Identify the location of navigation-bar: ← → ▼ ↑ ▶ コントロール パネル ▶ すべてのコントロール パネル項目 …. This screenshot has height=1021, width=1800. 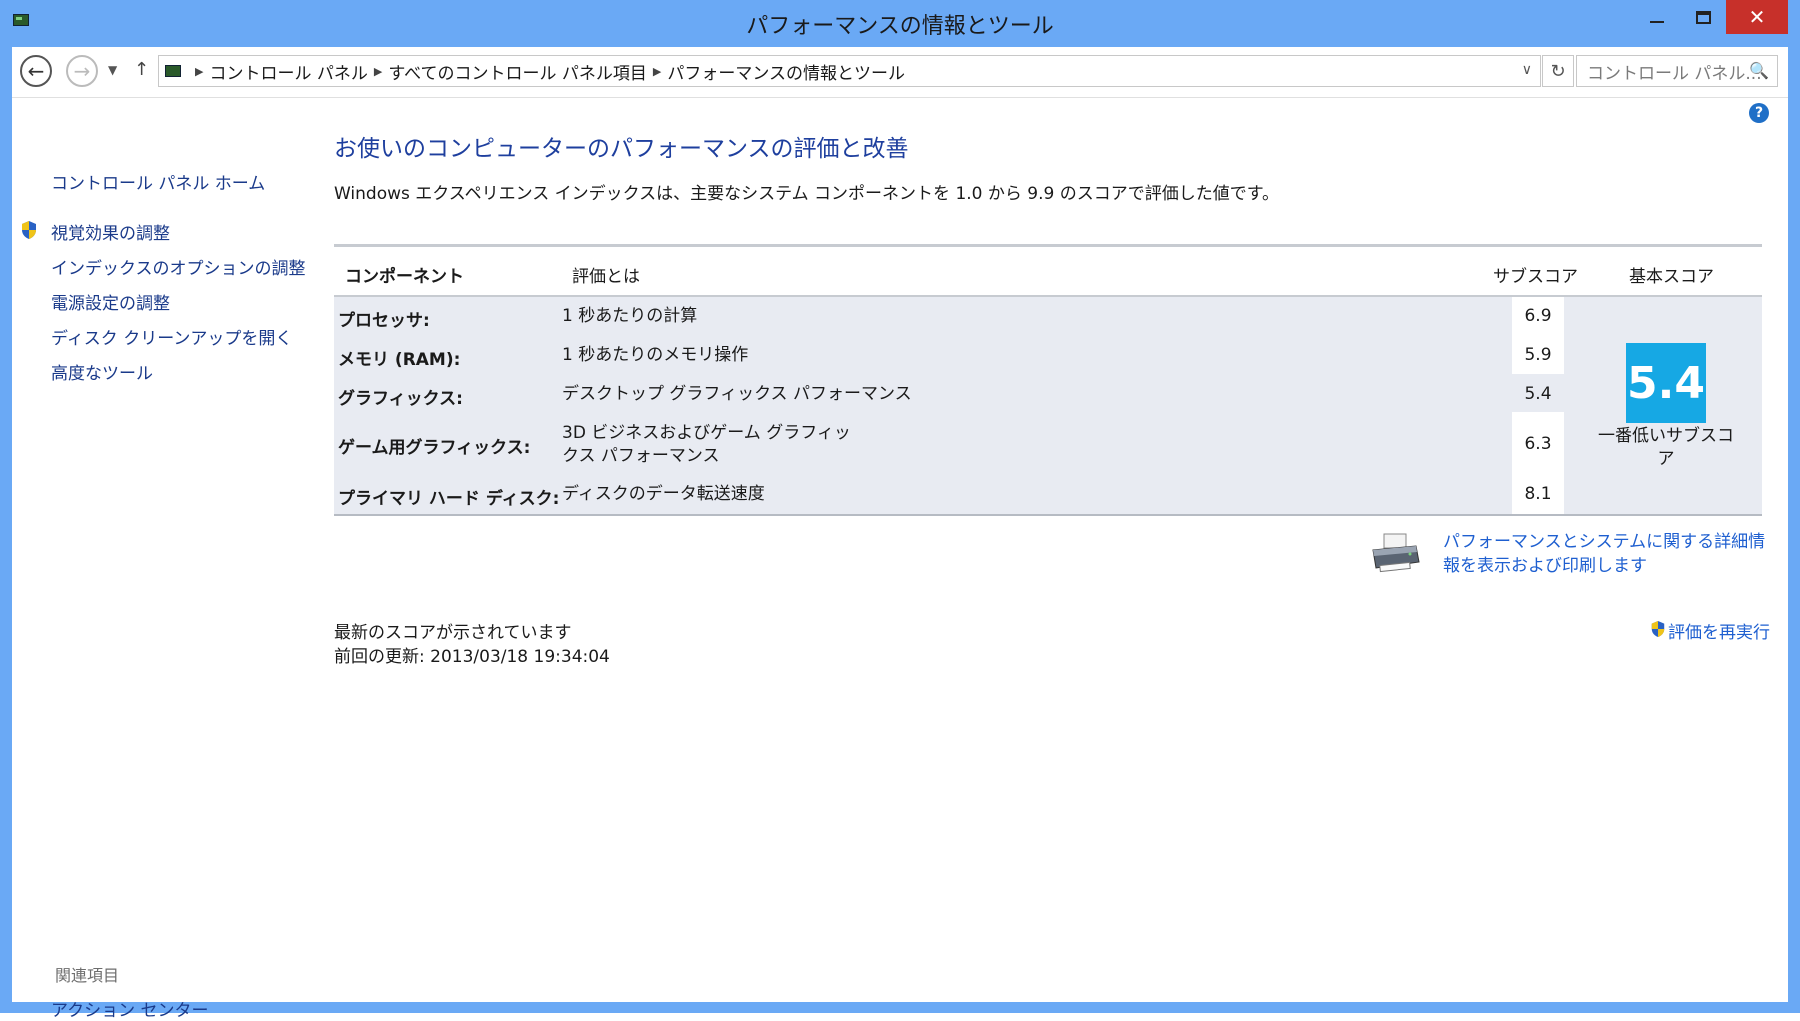
(900, 72).